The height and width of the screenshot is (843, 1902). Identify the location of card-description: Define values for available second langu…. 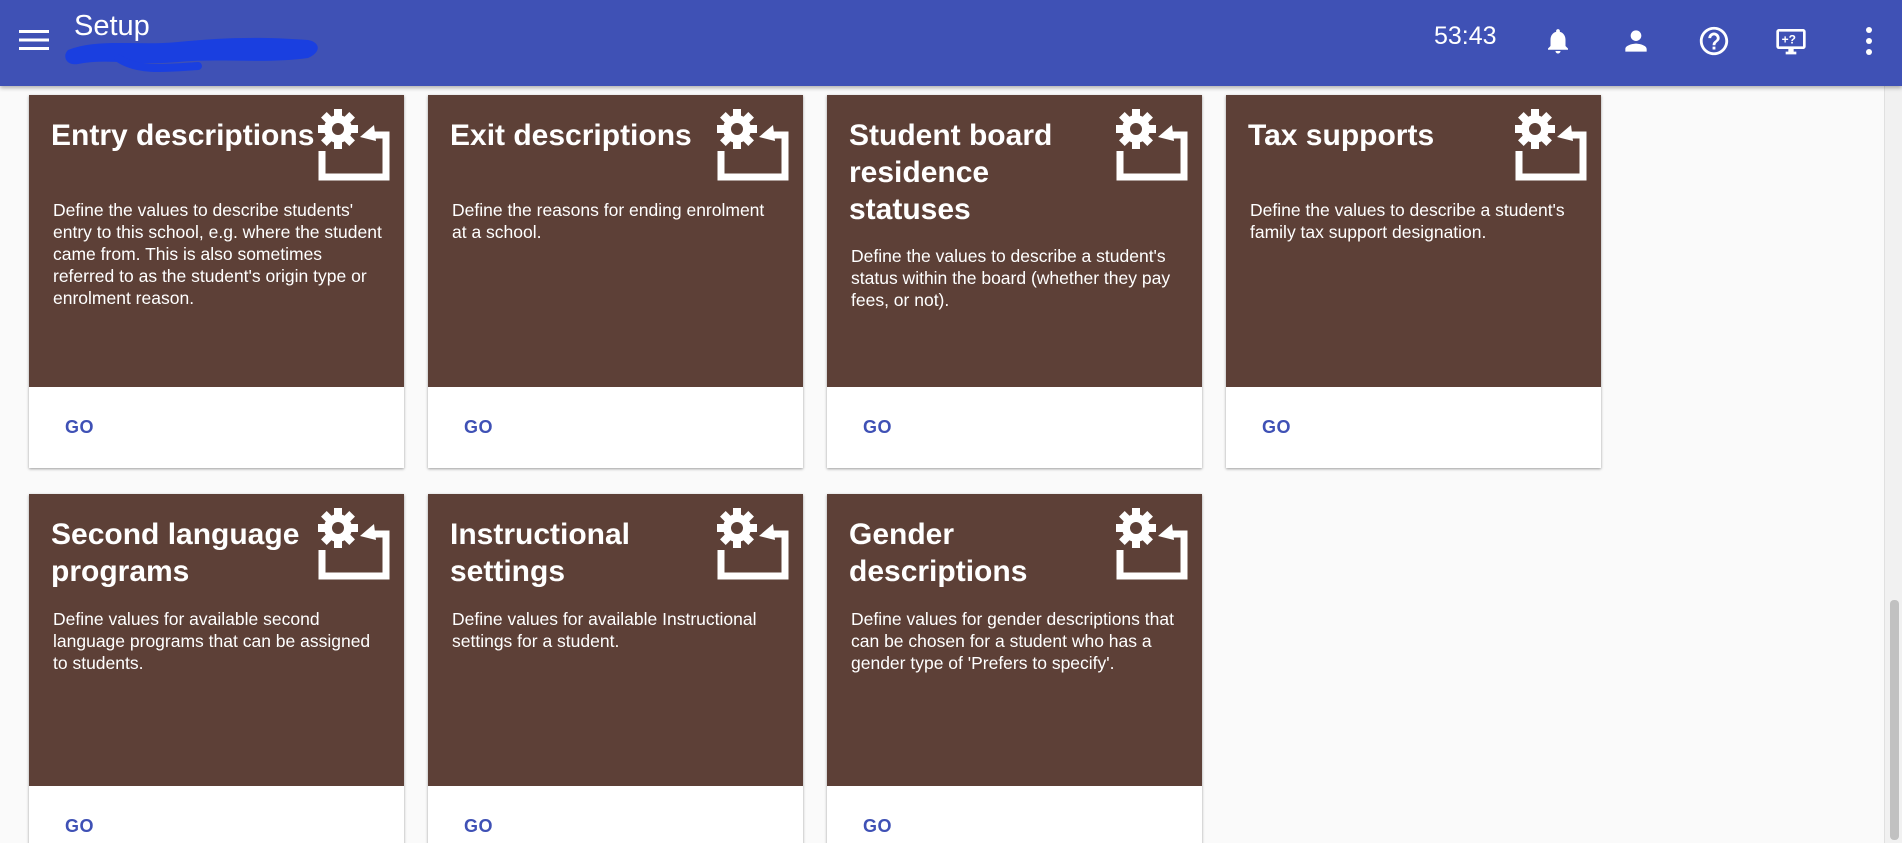
(212, 641).